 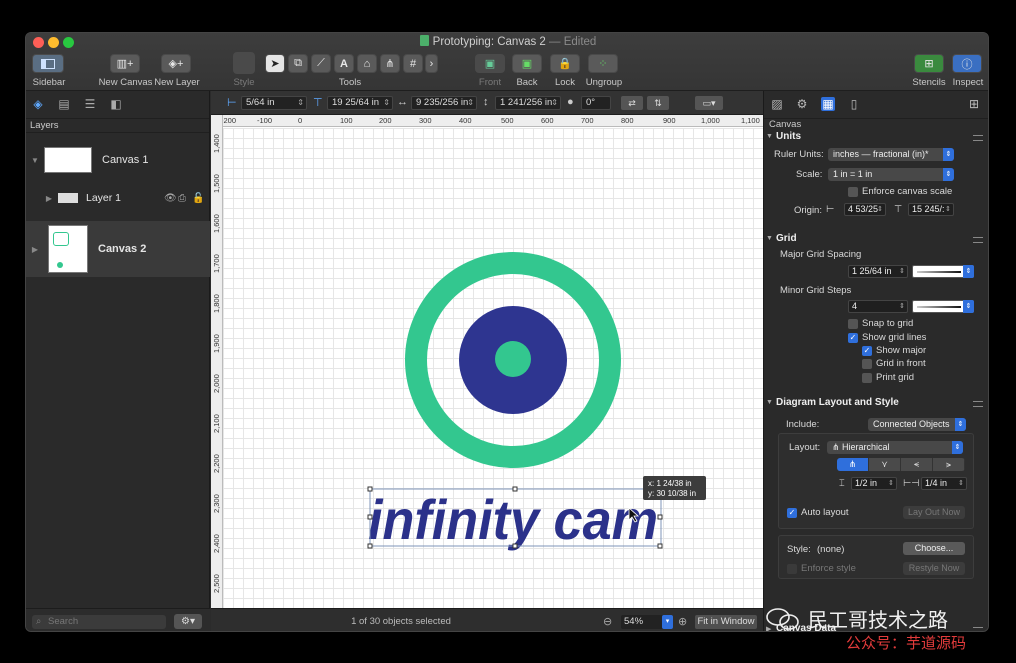 What do you see at coordinates (949, 464) in the screenshot?
I see `right-left-icon: ⪫` at bounding box center [949, 464].